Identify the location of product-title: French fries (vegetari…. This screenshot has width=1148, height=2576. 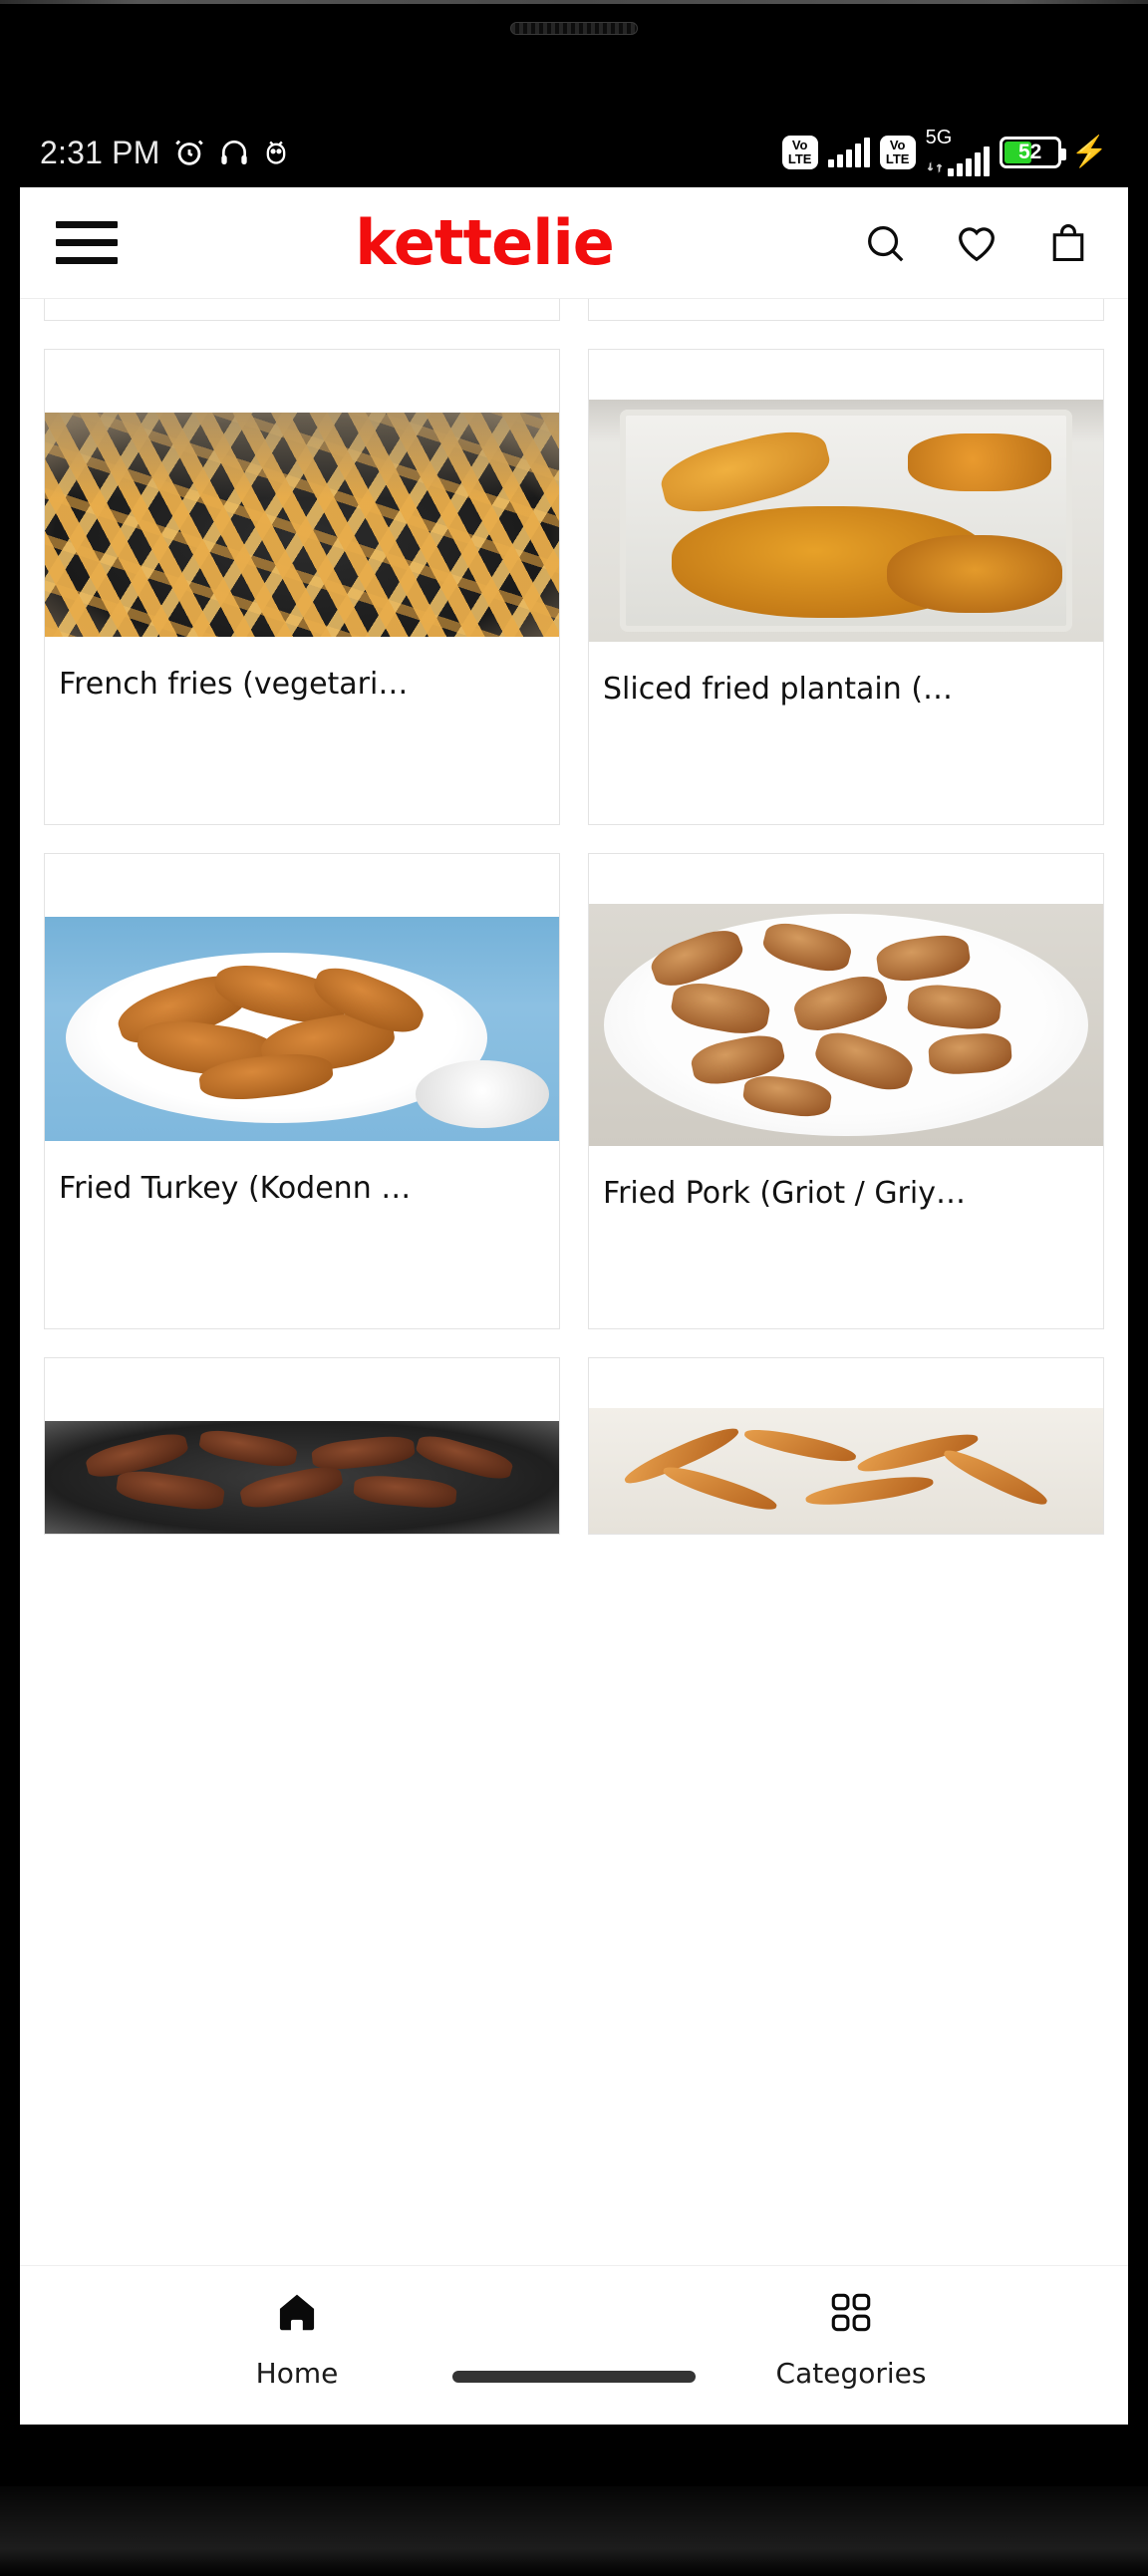
(234, 684).